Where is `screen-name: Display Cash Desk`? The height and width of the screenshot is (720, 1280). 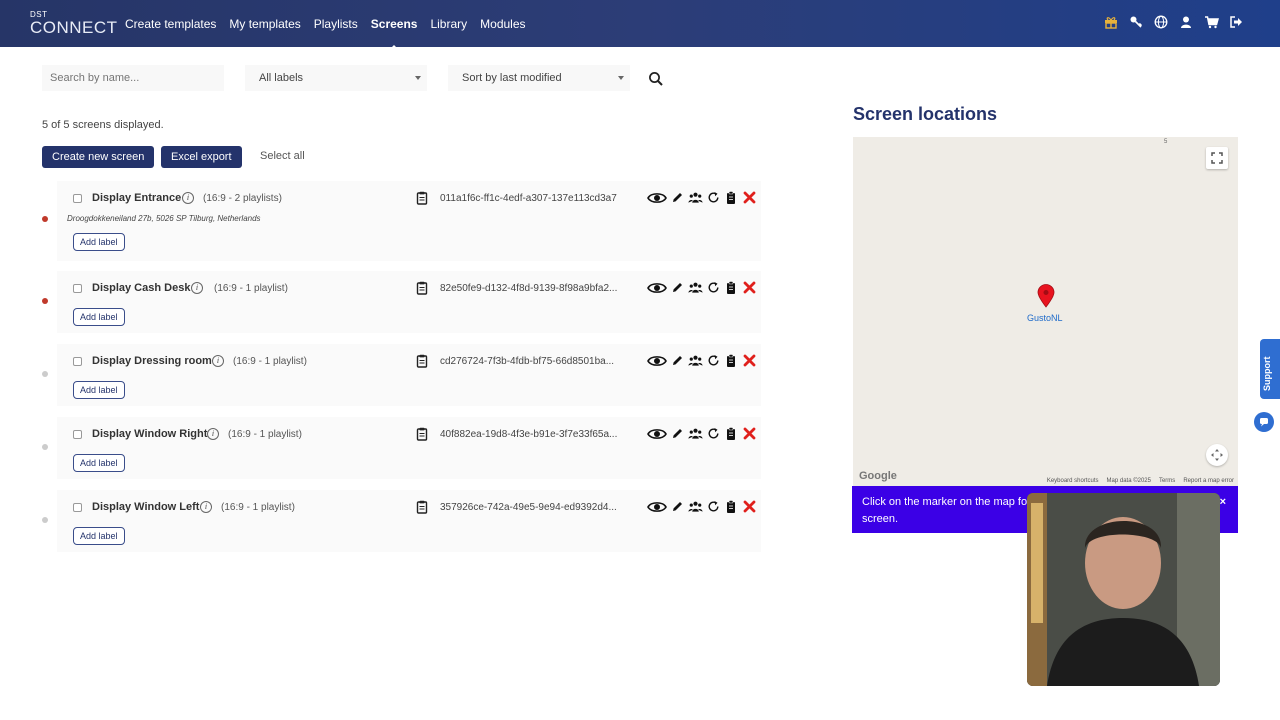
screen-name: Display Cash Desk is located at coordinates (141, 288).